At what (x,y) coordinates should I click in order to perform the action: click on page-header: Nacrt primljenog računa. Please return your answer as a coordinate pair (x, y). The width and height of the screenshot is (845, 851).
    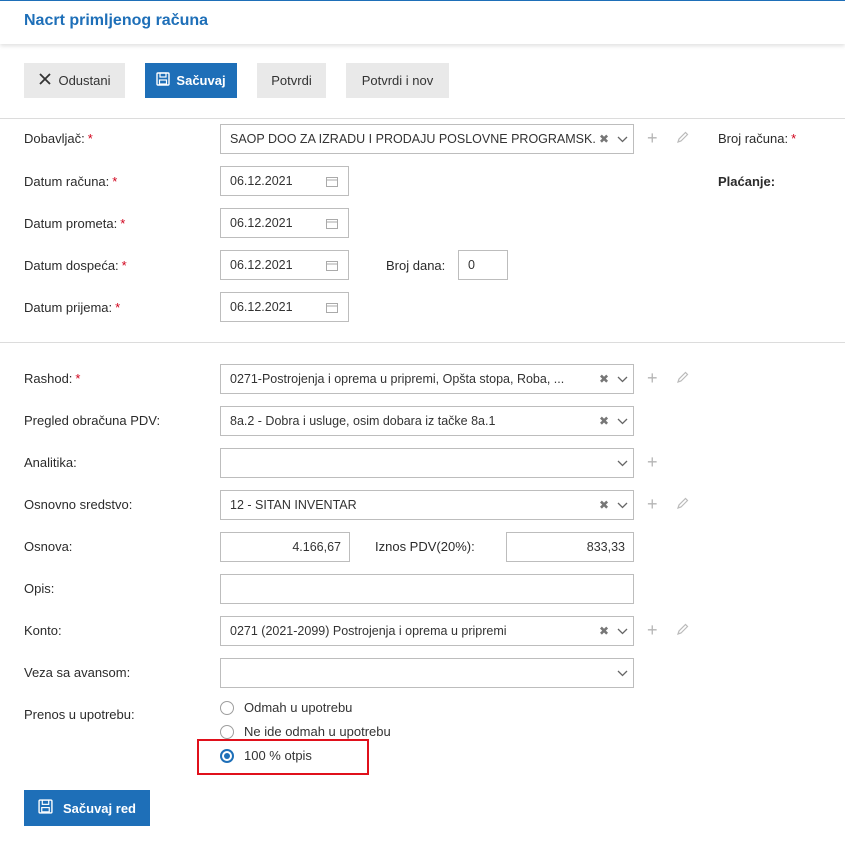
    Looking at the image, I should click on (422, 22).